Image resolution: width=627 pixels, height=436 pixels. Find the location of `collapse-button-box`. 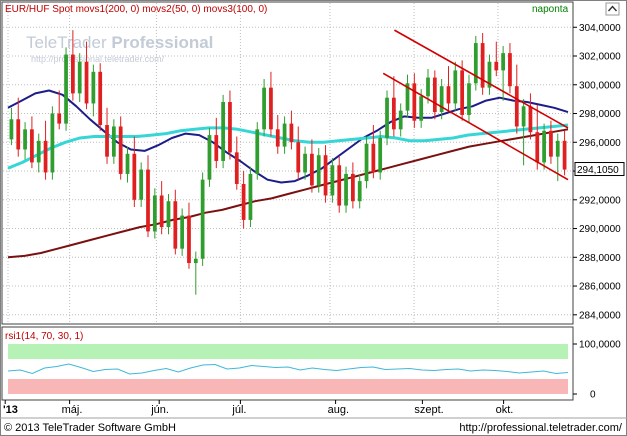

collapse-button-box is located at coordinates (612, 9).